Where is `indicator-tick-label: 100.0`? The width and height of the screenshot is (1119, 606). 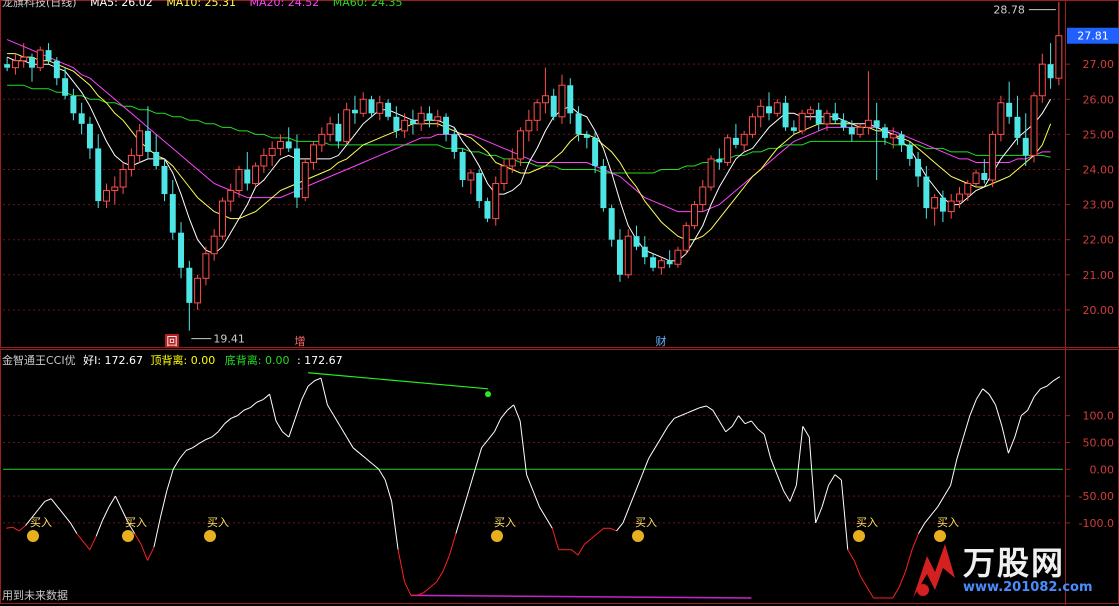
indicator-tick-label: 100.0 is located at coordinates (1099, 416).